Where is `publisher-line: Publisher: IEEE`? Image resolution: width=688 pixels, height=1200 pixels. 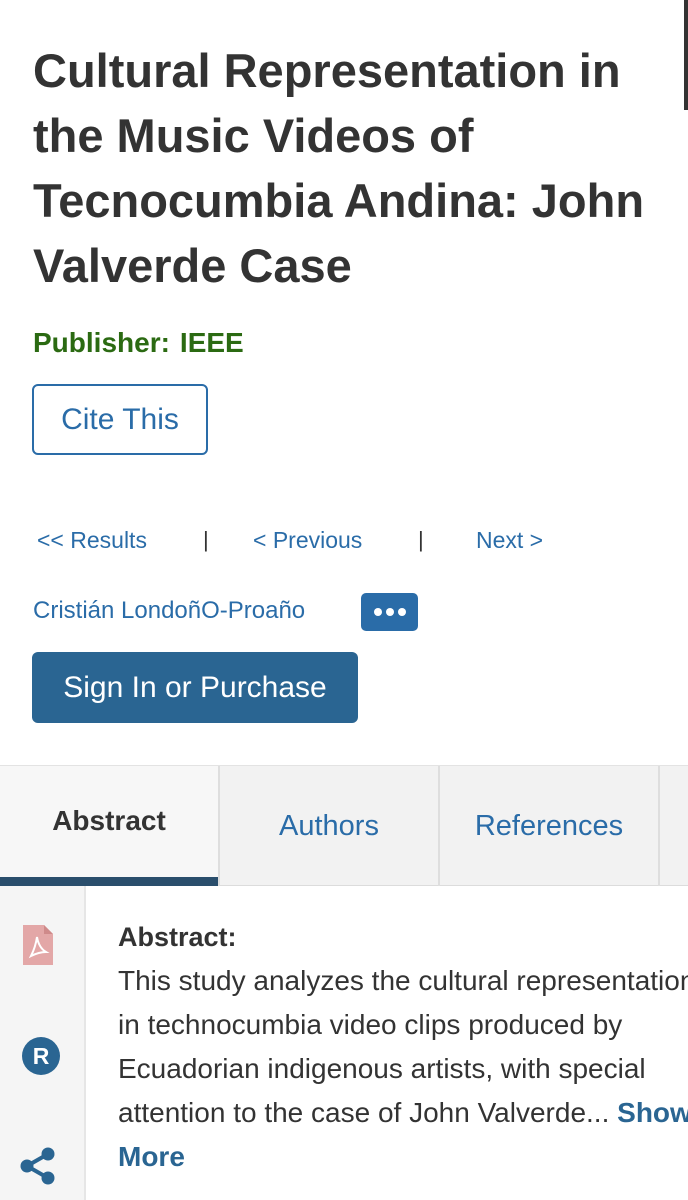
publisher-line: Publisher: IEEE is located at coordinates (138, 343).